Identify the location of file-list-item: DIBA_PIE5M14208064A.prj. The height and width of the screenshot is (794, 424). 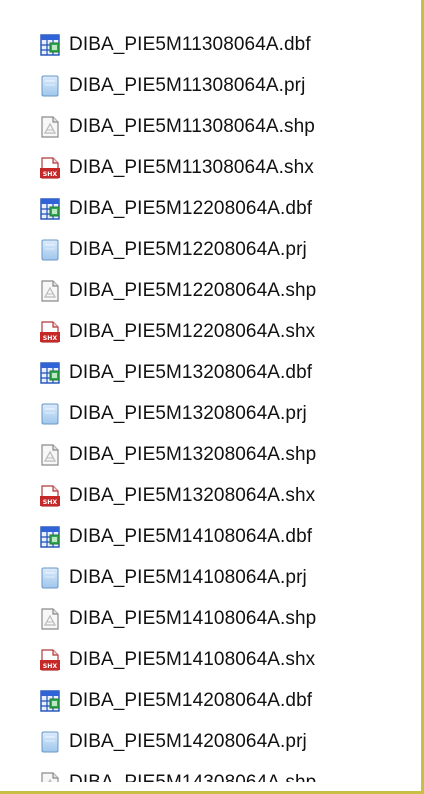
(226, 742).